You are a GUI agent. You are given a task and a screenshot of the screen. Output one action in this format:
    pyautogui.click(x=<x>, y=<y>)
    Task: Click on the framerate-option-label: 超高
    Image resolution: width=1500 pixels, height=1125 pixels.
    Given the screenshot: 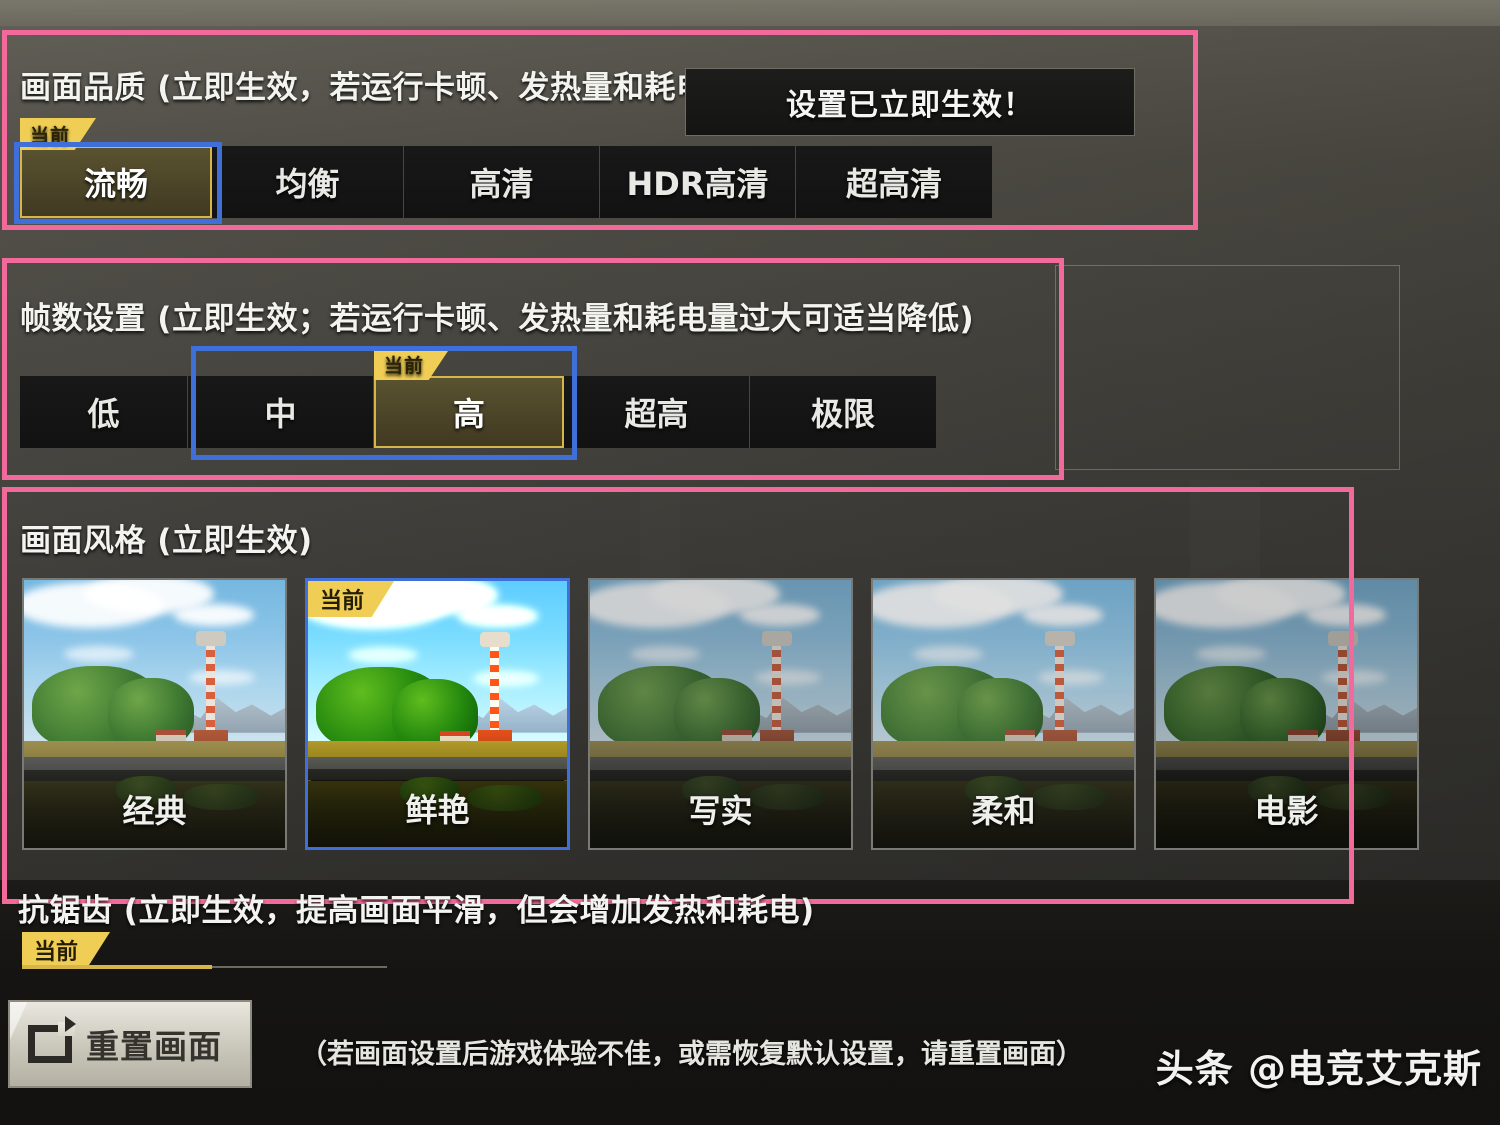 What is the action you would take?
    pyautogui.click(x=656, y=414)
    